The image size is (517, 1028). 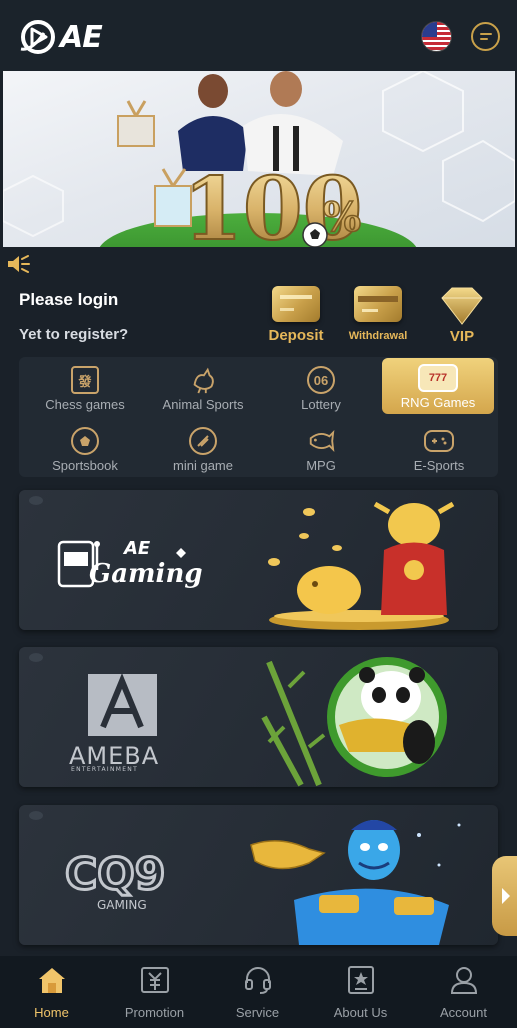 I want to click on bottom-nav: Home Promotion Service About Us Account, so click(x=258, y=992).